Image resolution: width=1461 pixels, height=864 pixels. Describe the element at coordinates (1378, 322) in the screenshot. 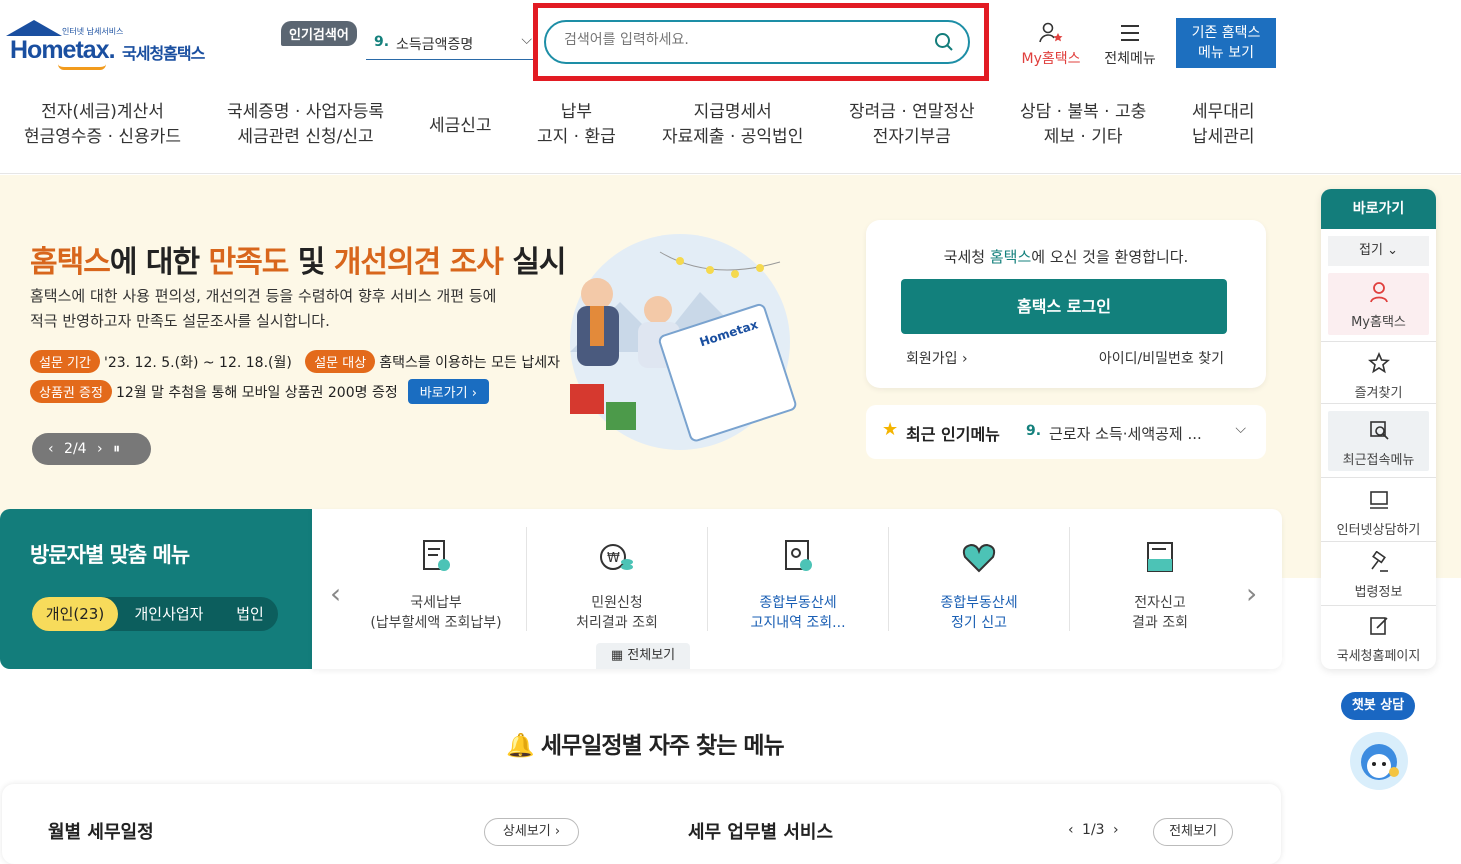

I see `sidebar-label: My홈택스` at that location.